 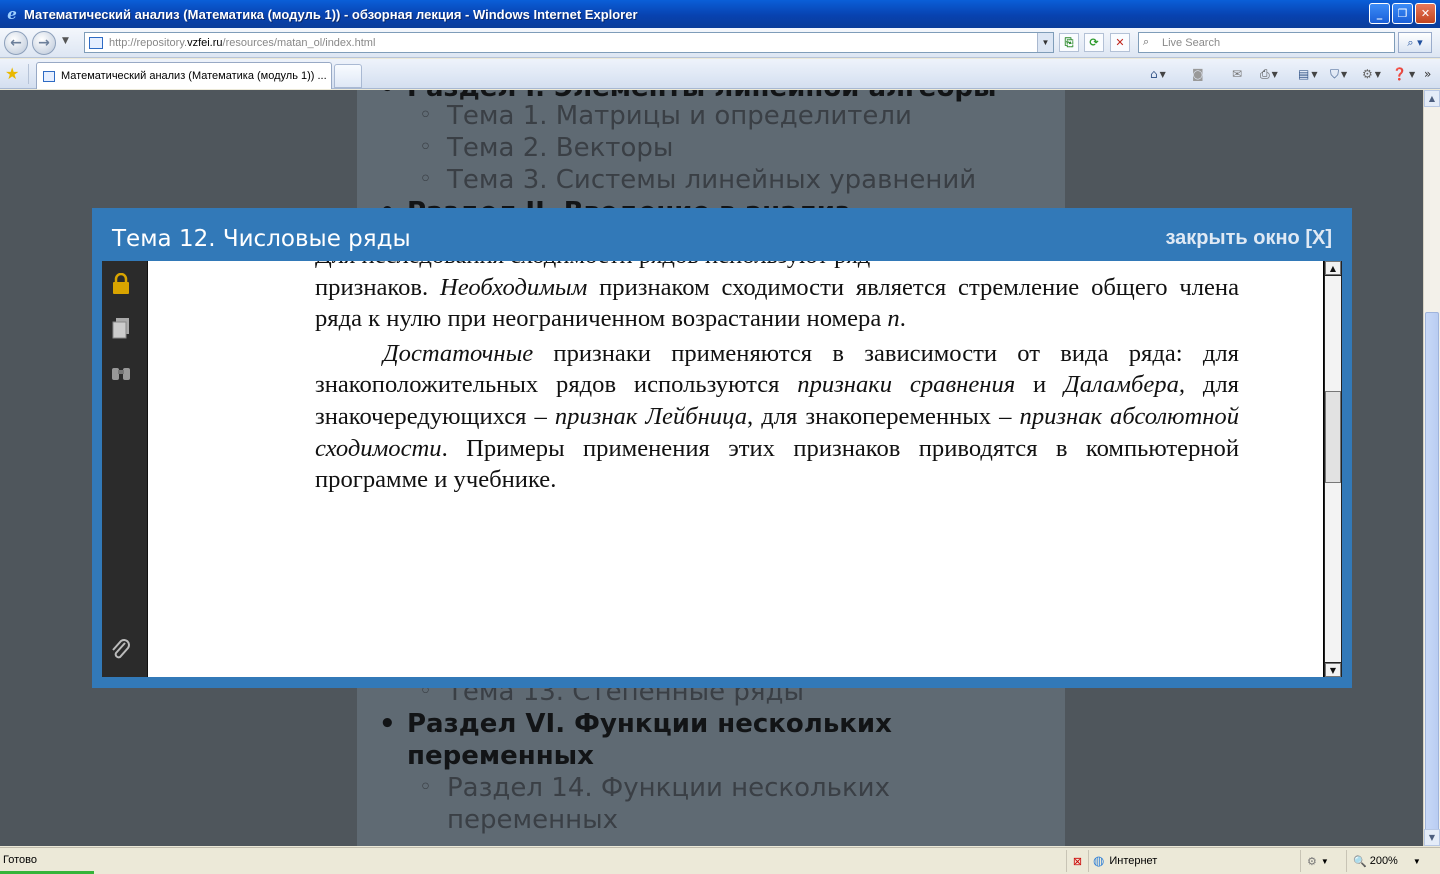 I want to click on rss-icon: ◙, so click(x=1198, y=74).